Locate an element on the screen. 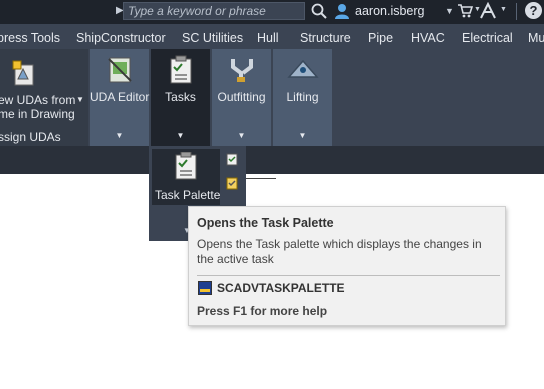 This screenshot has height=389, width=544. task-palette-label: Task Palette is located at coordinates (187, 195).